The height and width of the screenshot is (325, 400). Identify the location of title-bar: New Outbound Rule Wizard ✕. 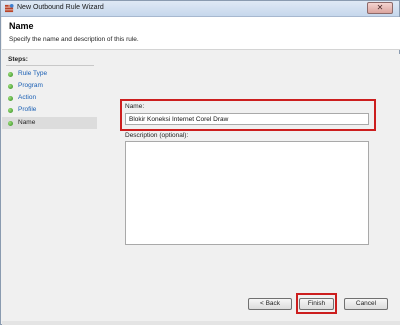
(200, 9).